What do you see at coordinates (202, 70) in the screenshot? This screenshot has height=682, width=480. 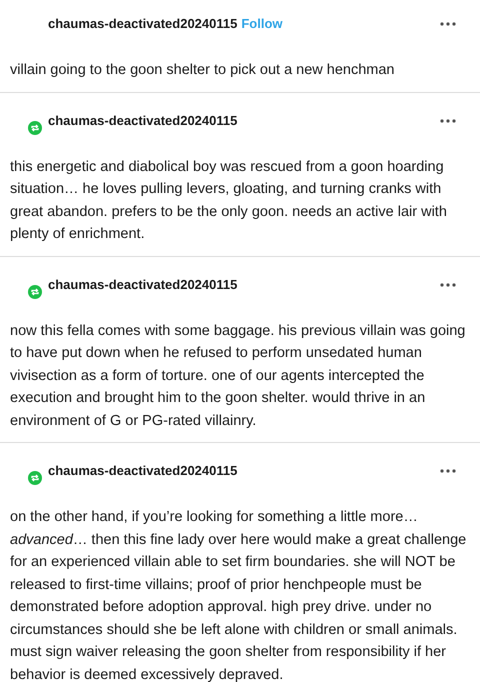 I see `post-text: villain going to the goon shelter to pick out a new henchman` at bounding box center [202, 70].